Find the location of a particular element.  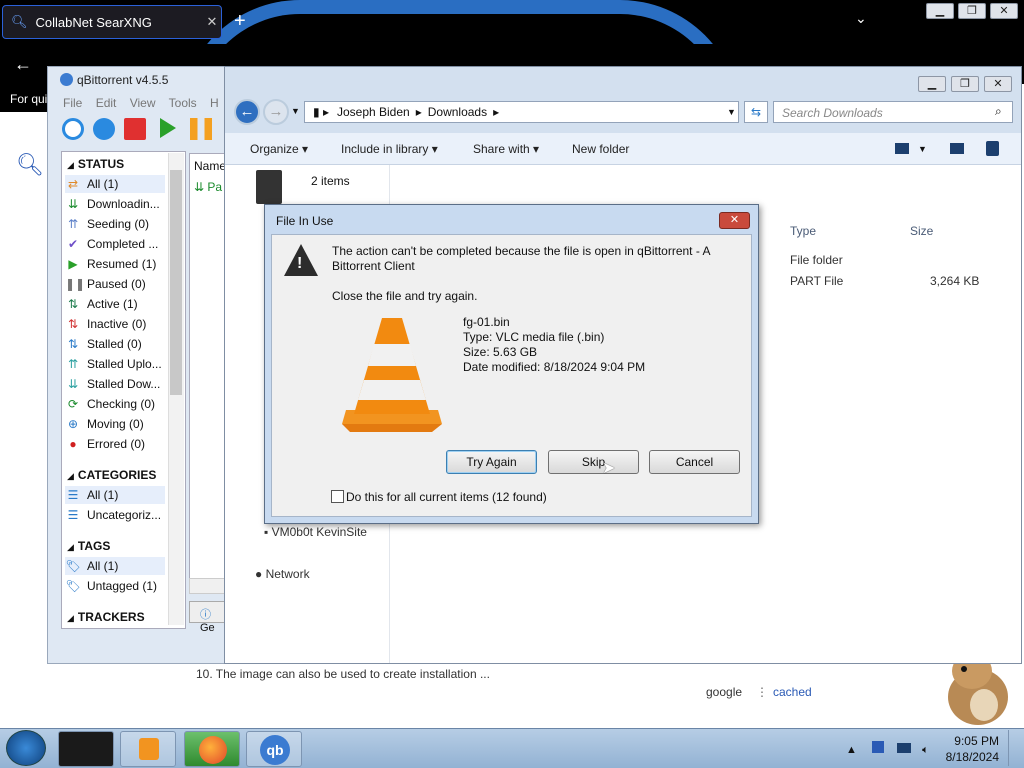

preview-pane-icon is located at coordinates (957, 148).